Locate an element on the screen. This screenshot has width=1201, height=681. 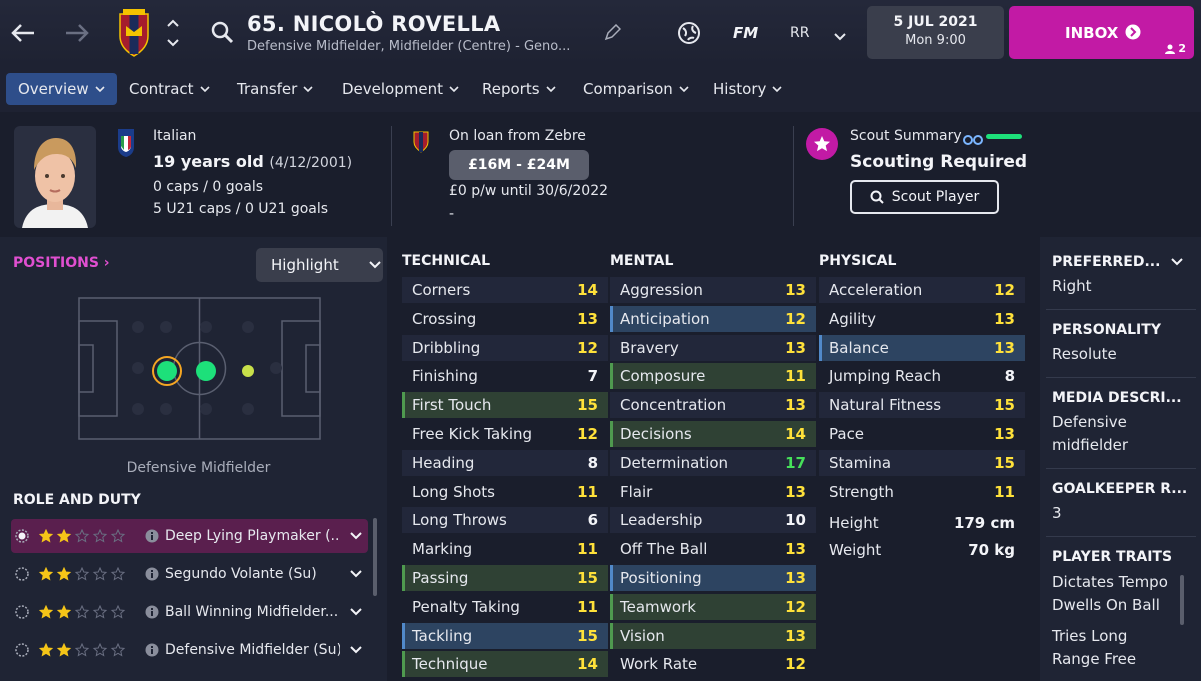
attribute-row: Flair 13 is located at coordinates (713, 492).